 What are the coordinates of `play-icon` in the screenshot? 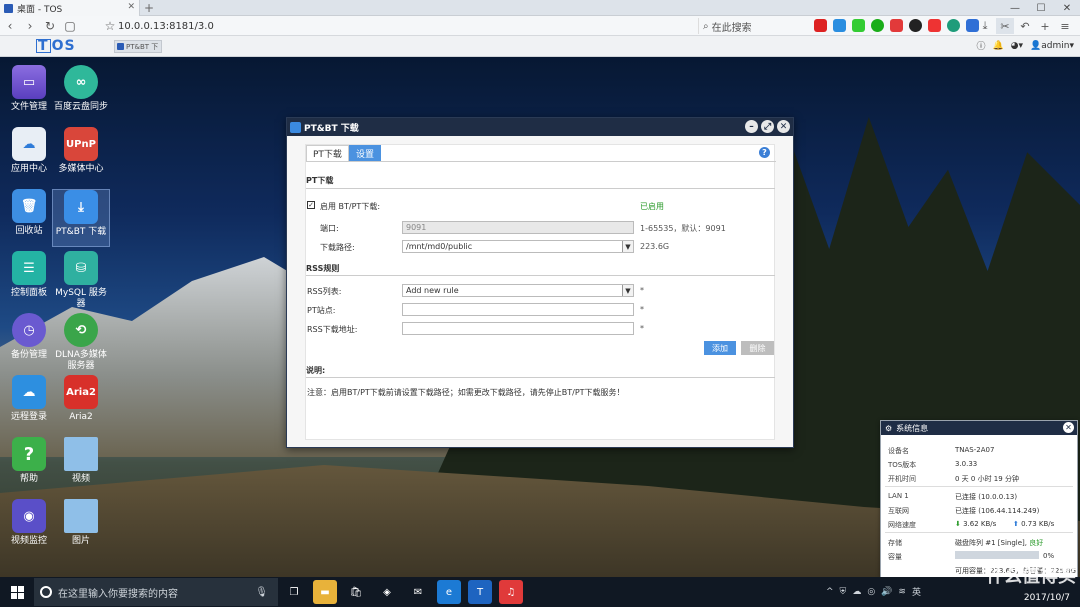 It's located at (839, 25).